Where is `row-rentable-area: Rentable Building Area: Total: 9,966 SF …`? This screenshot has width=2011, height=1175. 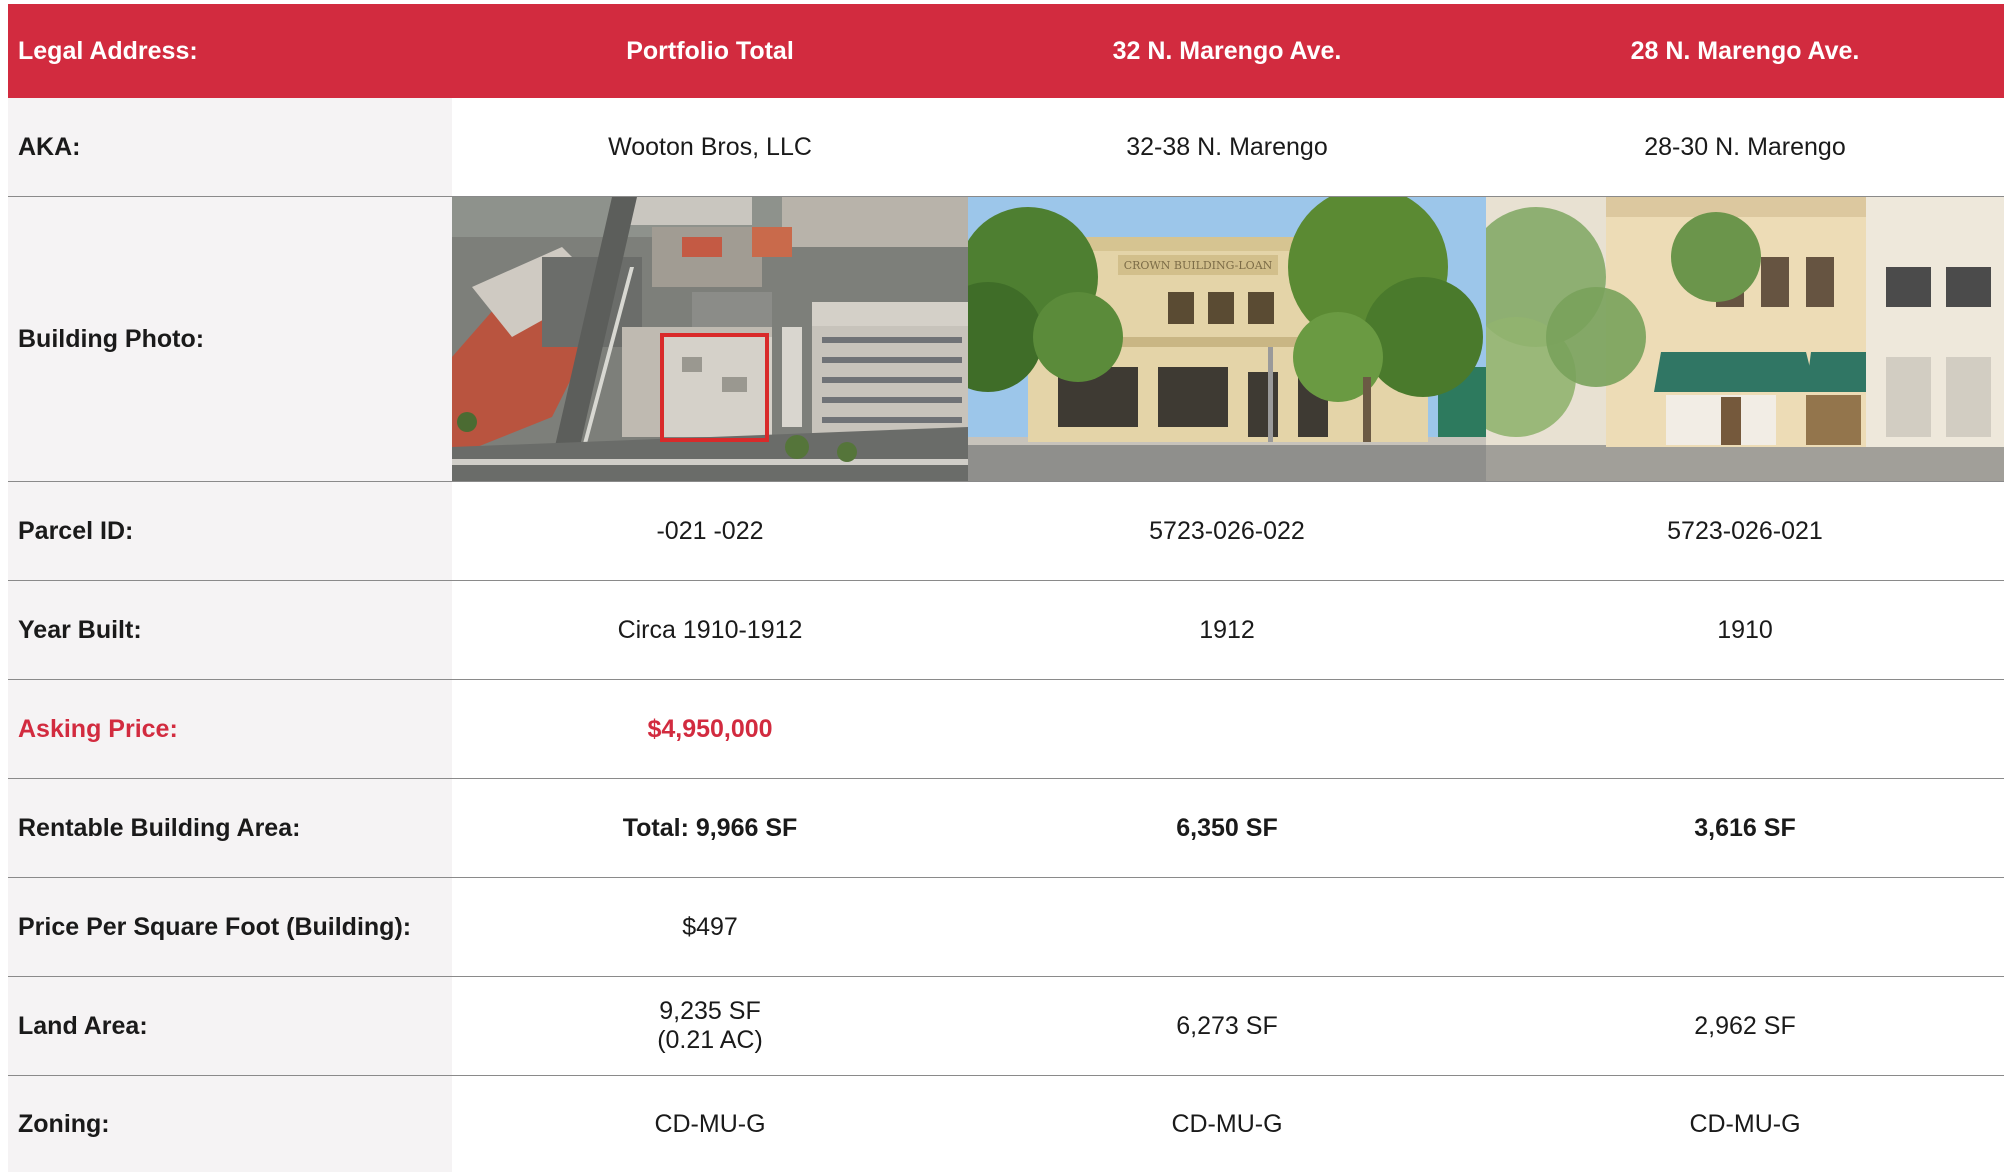 row-rentable-area: Rentable Building Area: Total: 9,966 SF … is located at coordinates (1006, 828).